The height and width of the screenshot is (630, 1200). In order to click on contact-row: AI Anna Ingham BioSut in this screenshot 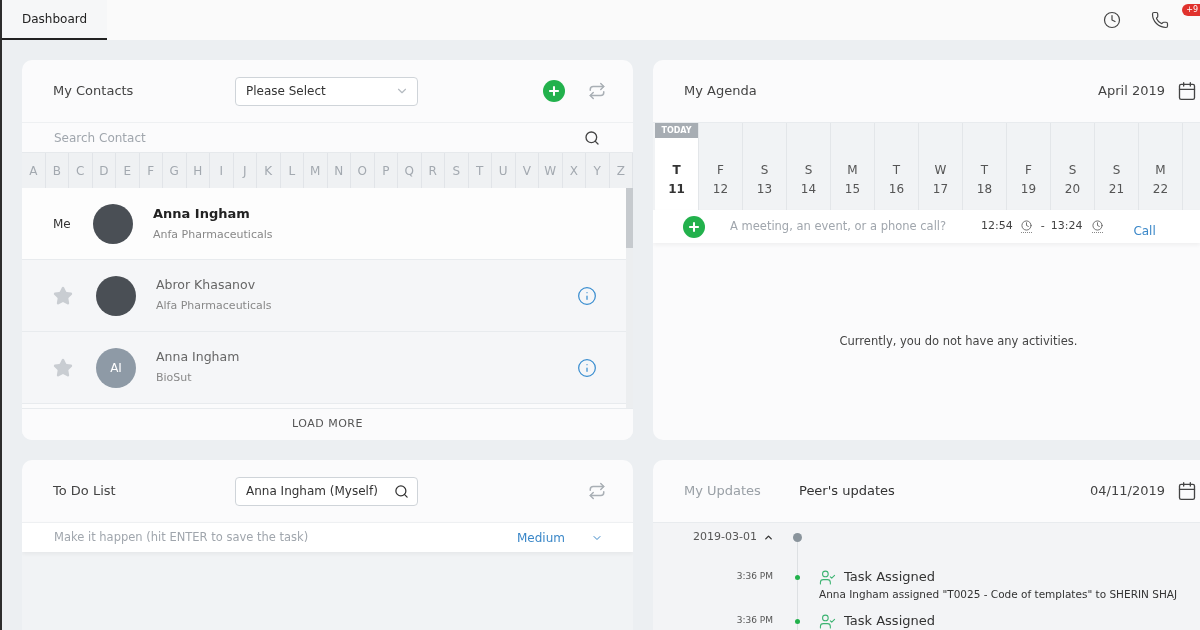, I will do `click(324, 368)`.